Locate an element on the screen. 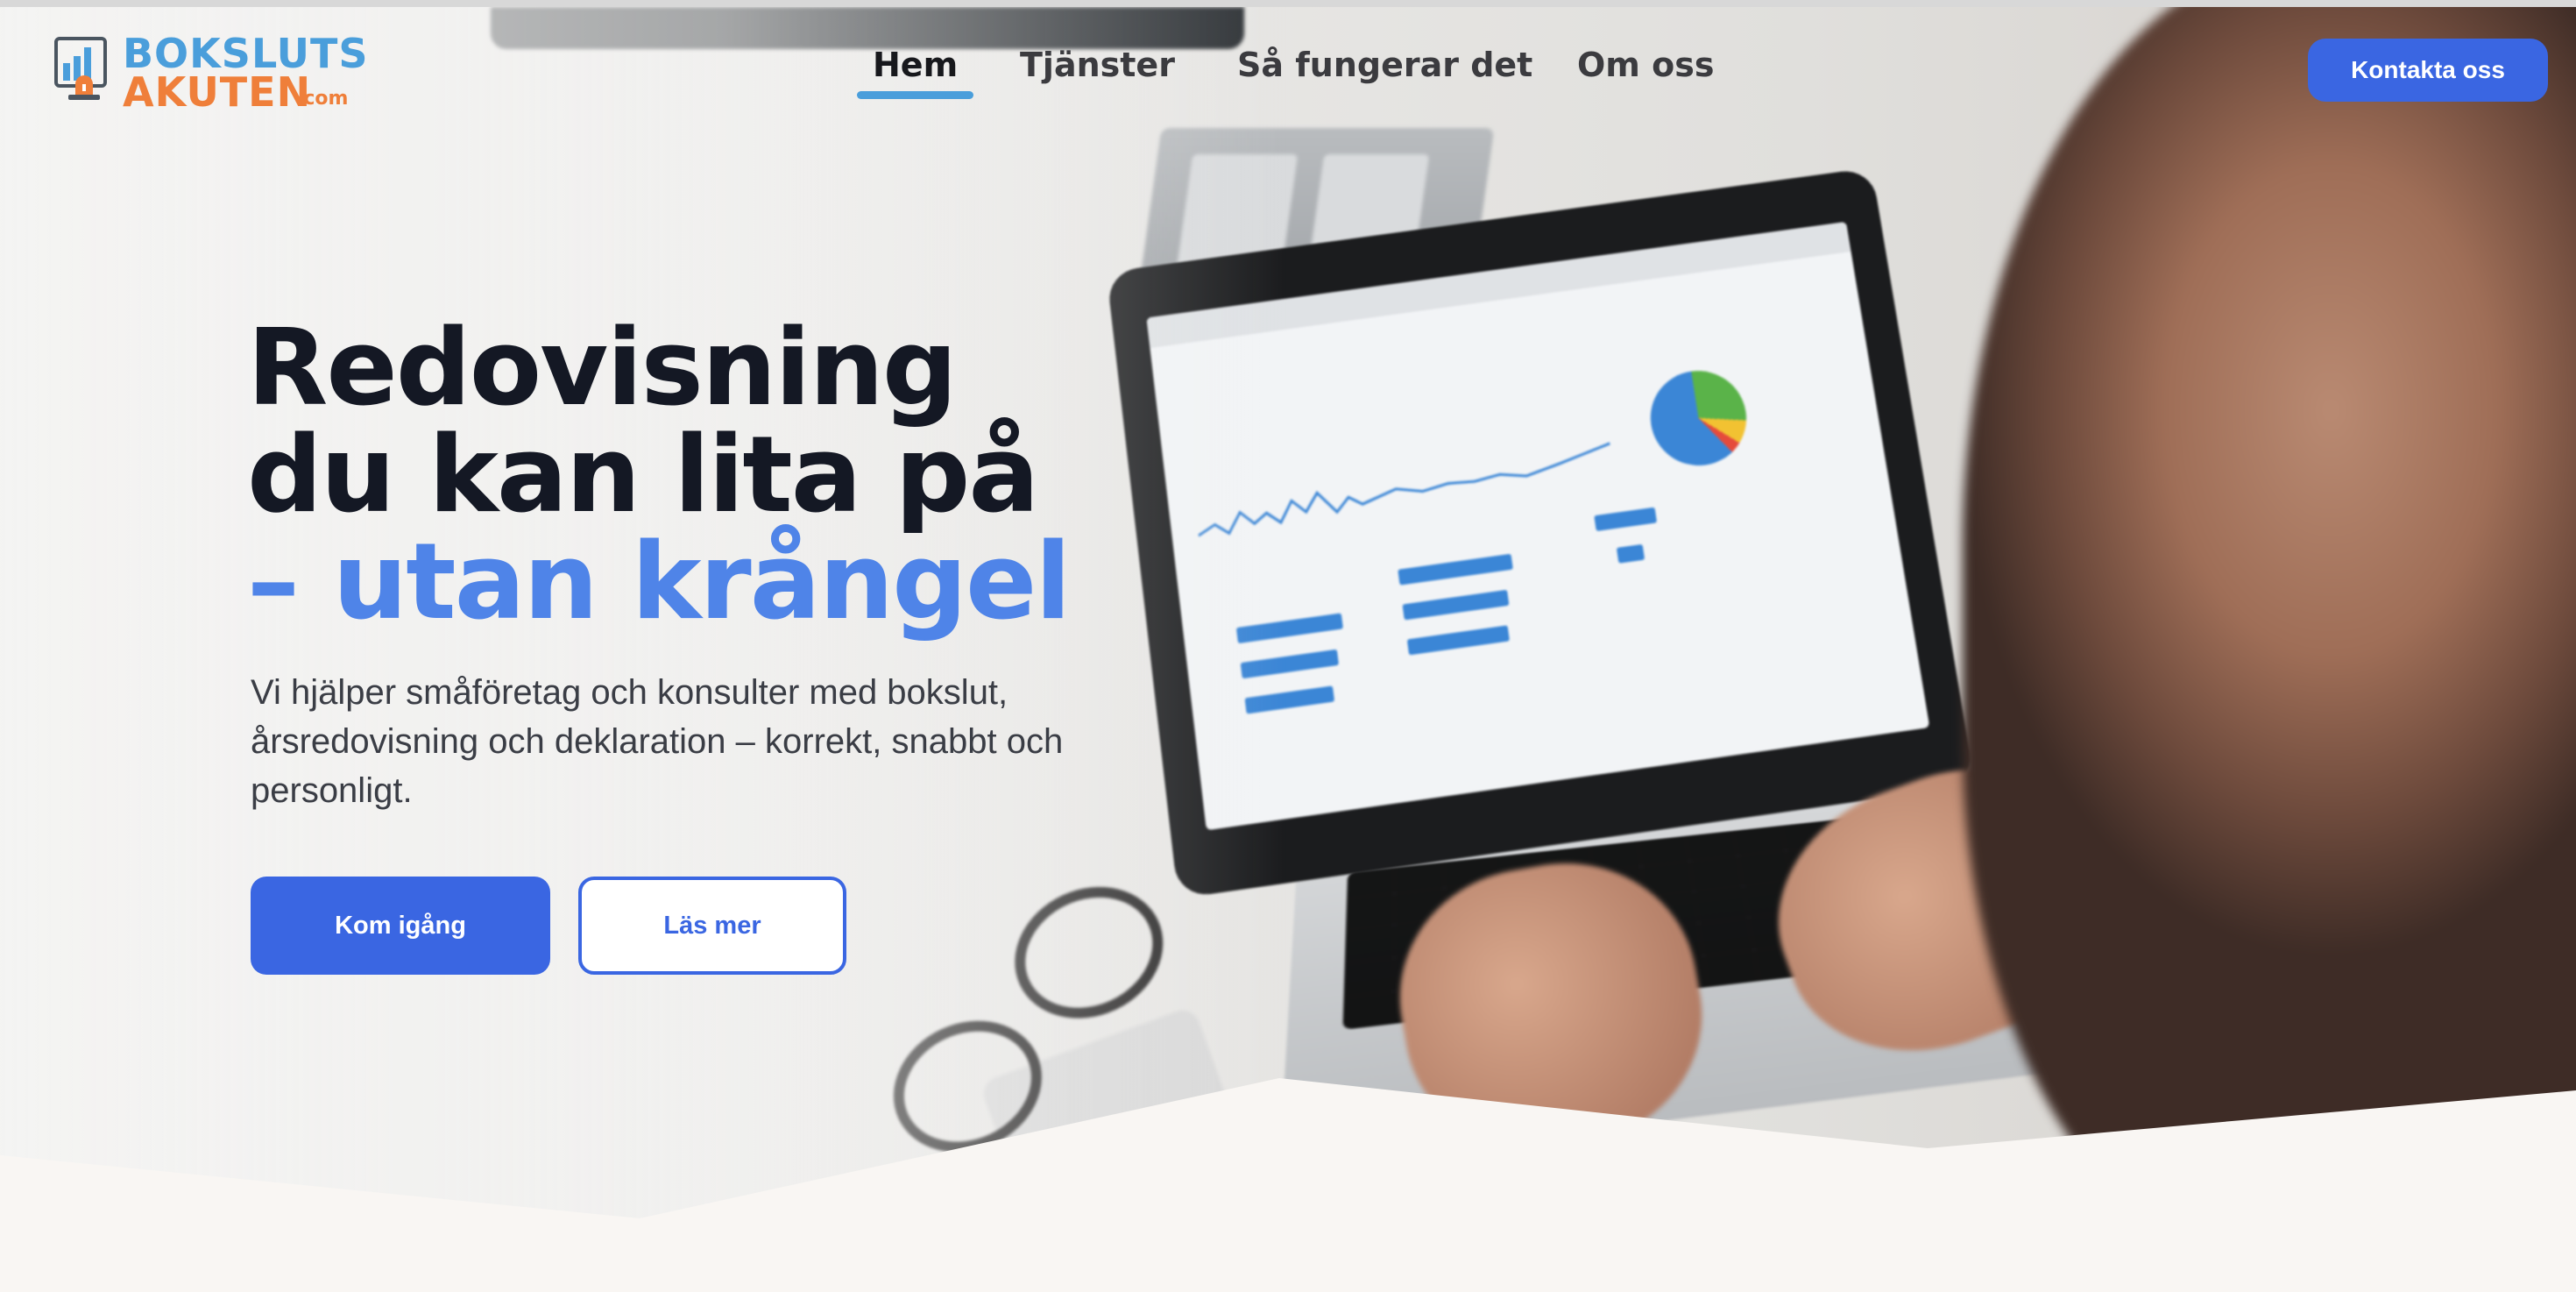  logo-domain-suffix: .com is located at coordinates (322, 99).